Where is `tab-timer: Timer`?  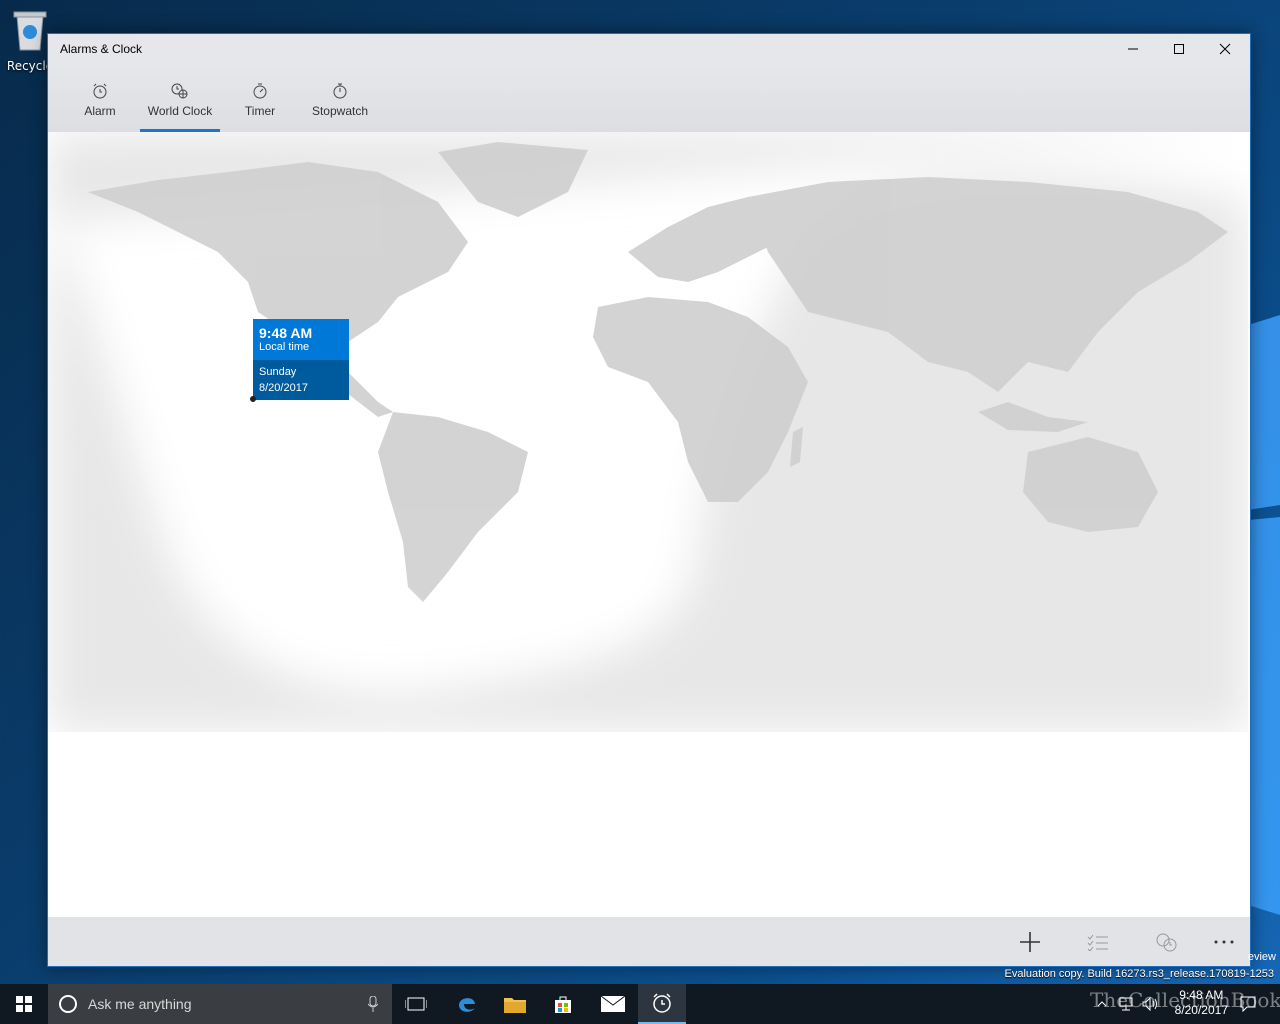 tab-timer: Timer is located at coordinates (260, 107).